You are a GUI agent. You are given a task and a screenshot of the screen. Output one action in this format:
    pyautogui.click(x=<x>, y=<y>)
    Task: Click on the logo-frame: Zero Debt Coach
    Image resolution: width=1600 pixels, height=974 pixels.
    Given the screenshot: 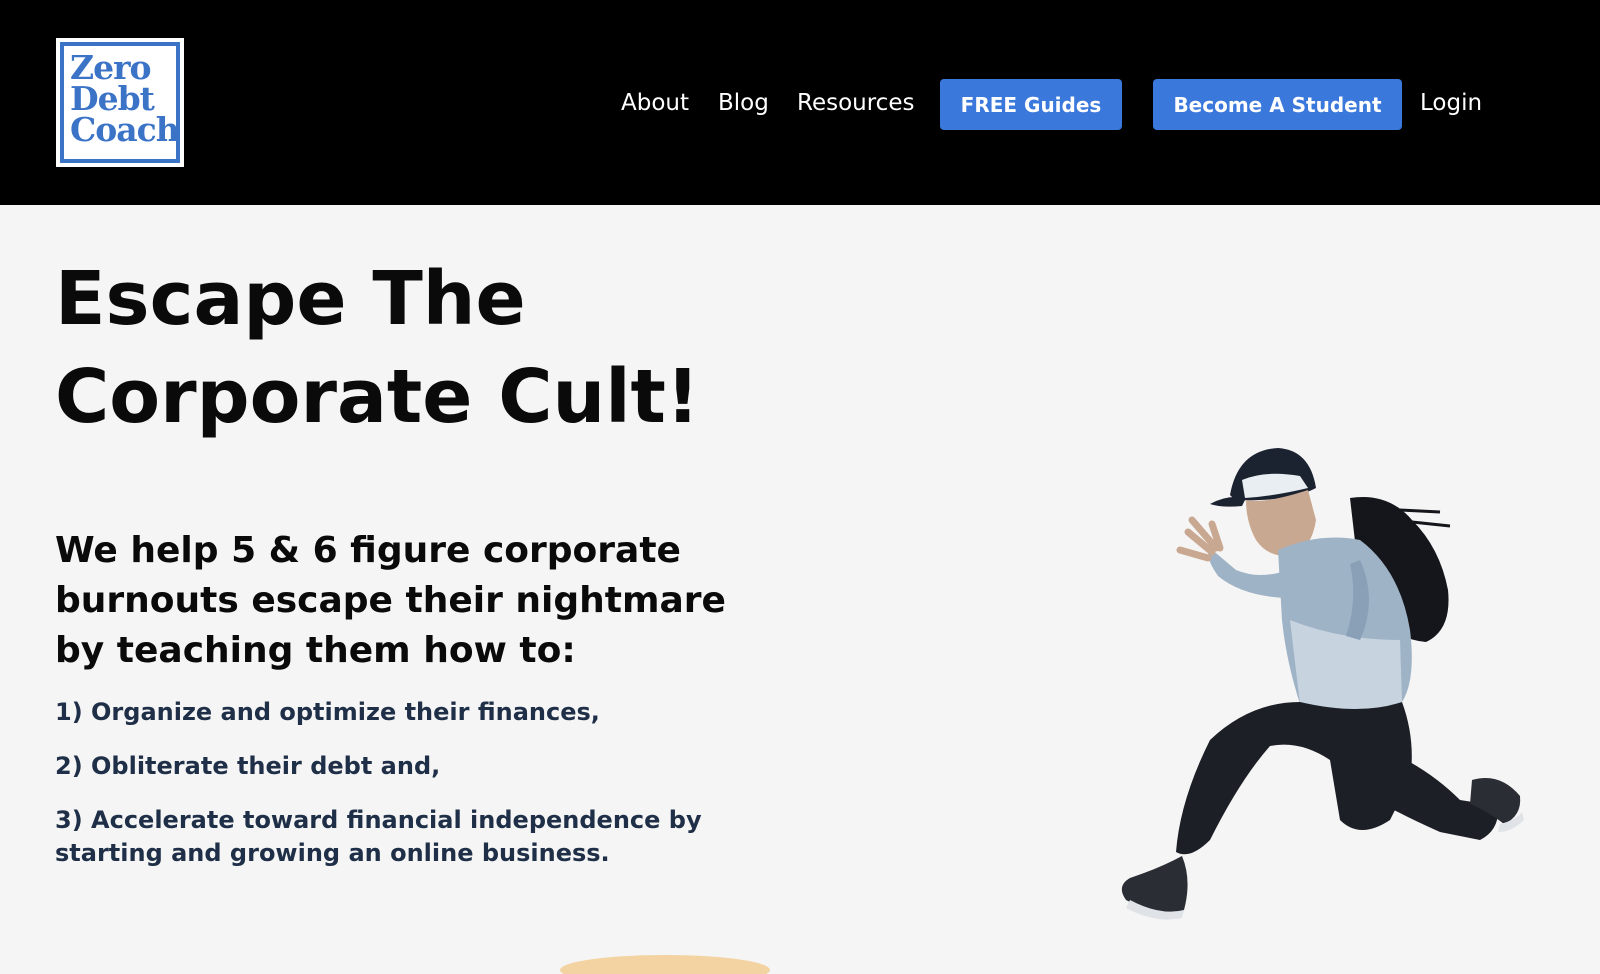 What is the action you would take?
    pyautogui.click(x=120, y=102)
    